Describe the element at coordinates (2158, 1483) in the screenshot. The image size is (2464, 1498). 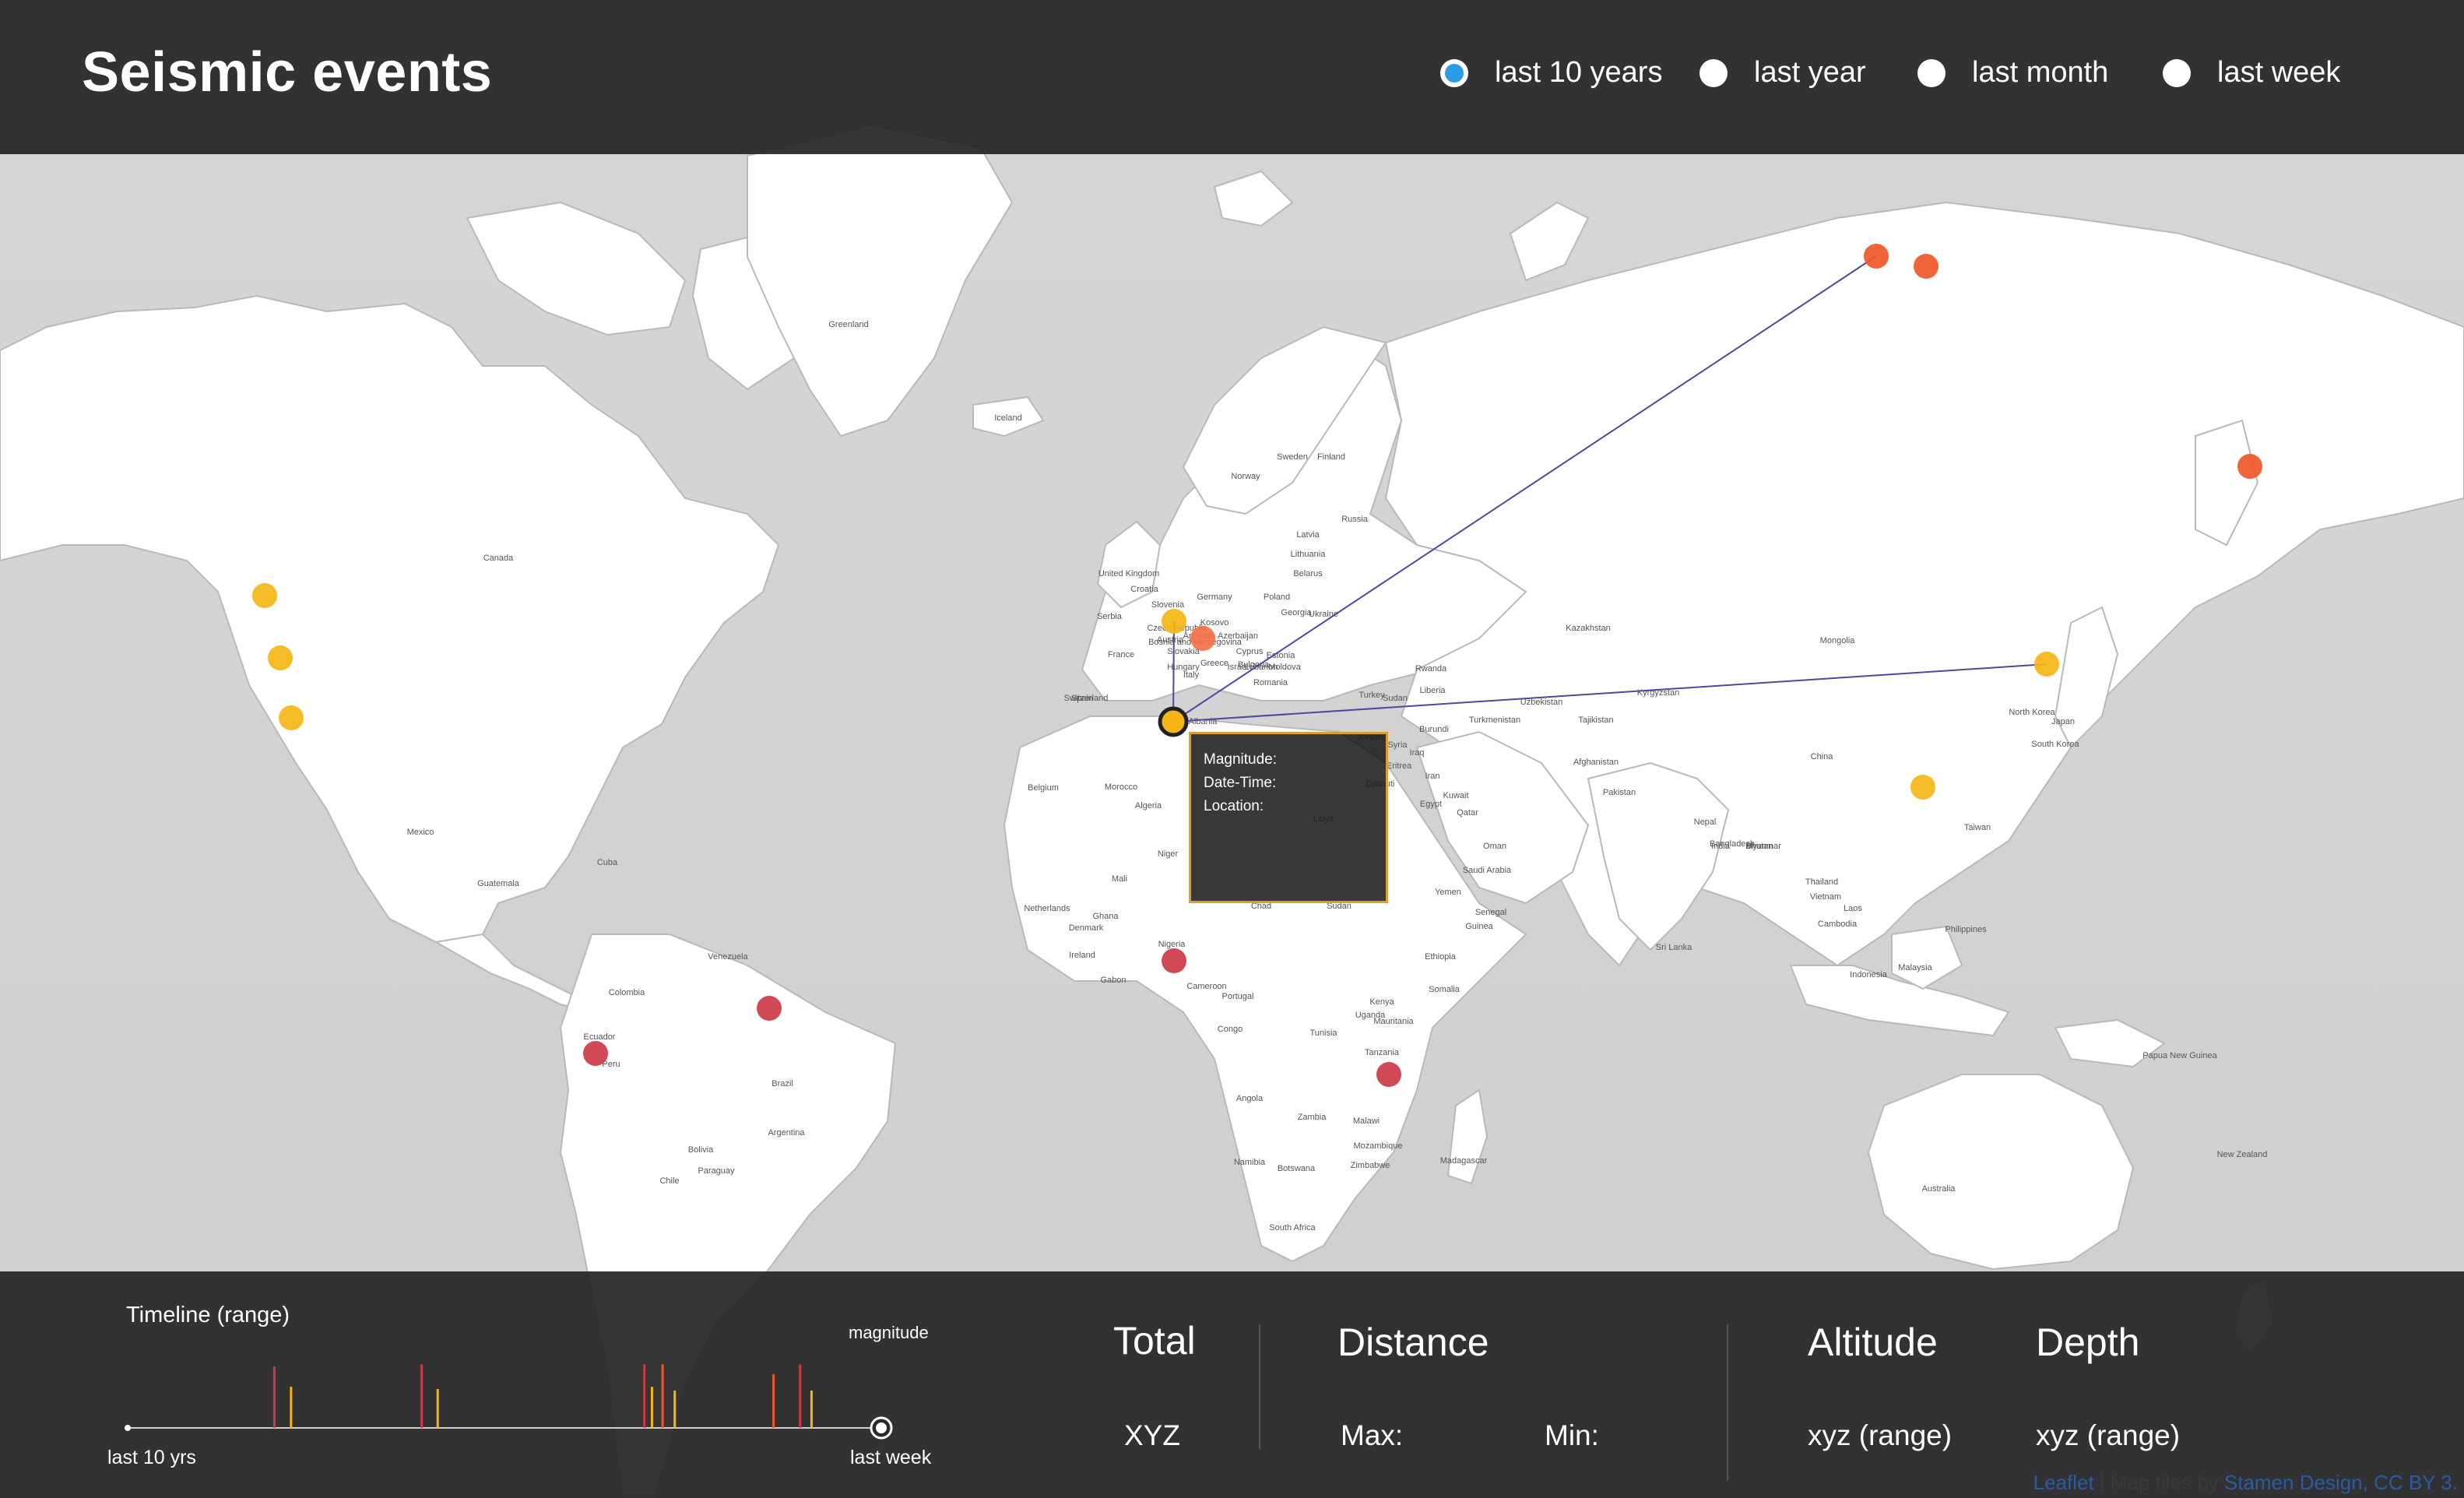
I see `attribution-text: | Map tiles by` at that location.